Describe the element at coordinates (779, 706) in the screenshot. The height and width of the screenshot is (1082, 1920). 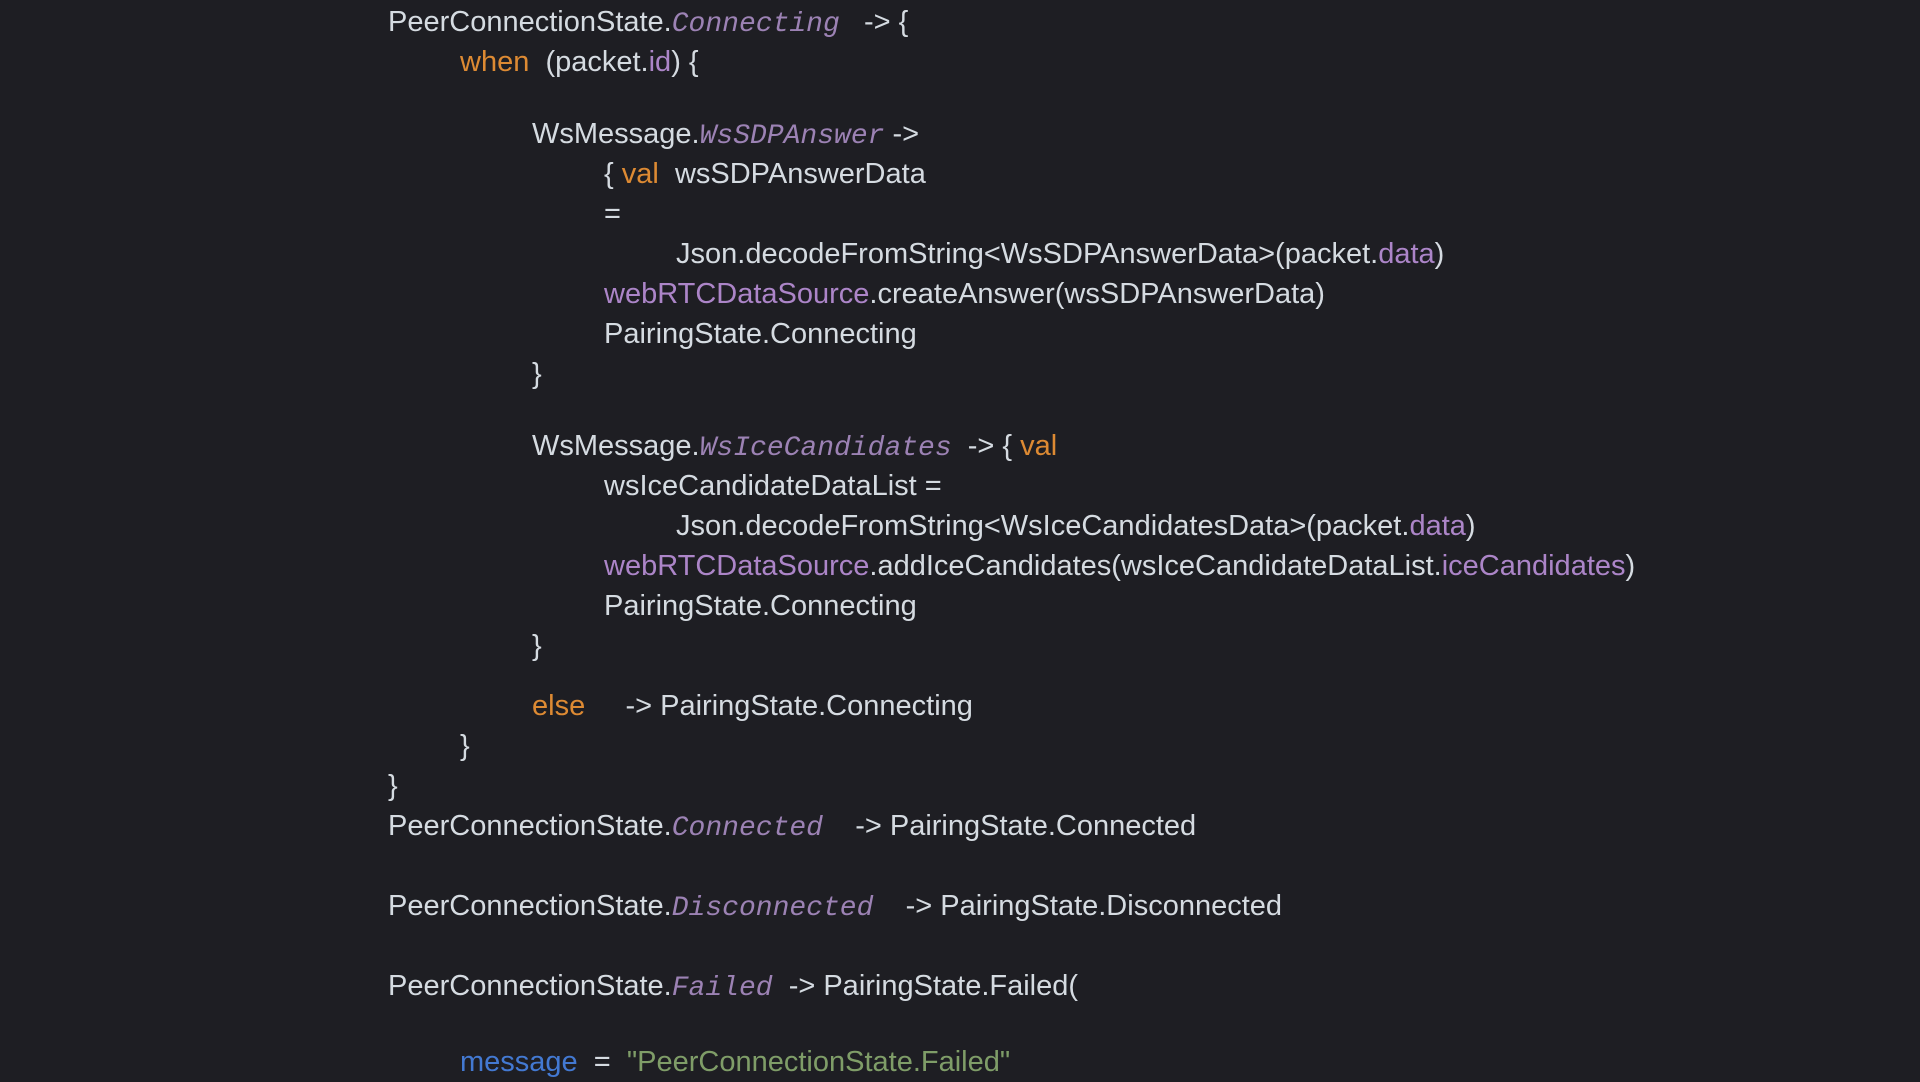
I see `code-token-plain: -> PairingState.Connecting` at that location.